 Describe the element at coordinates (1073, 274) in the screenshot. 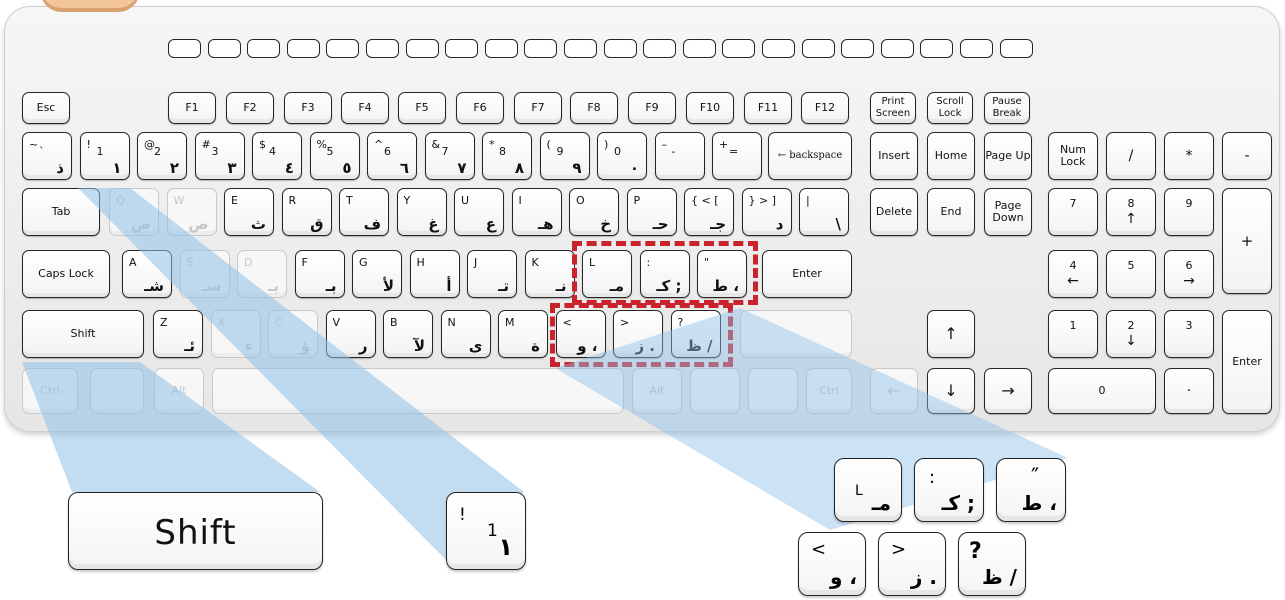

I see `key-num-4: 4 ←` at that location.